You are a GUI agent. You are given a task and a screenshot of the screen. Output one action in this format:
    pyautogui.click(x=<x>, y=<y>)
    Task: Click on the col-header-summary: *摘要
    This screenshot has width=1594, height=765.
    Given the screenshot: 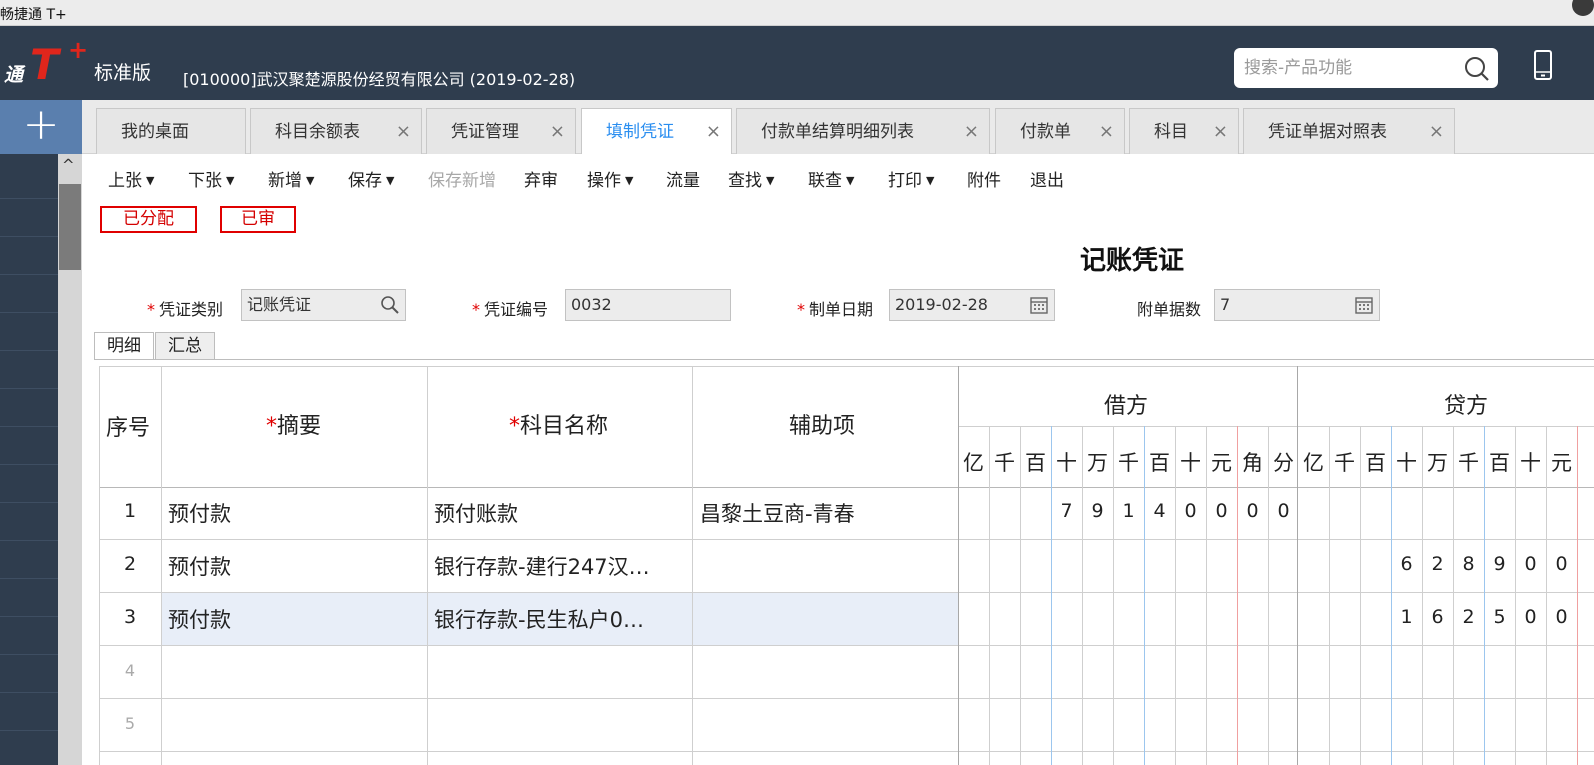 What is the action you would take?
    pyautogui.click(x=293, y=424)
    